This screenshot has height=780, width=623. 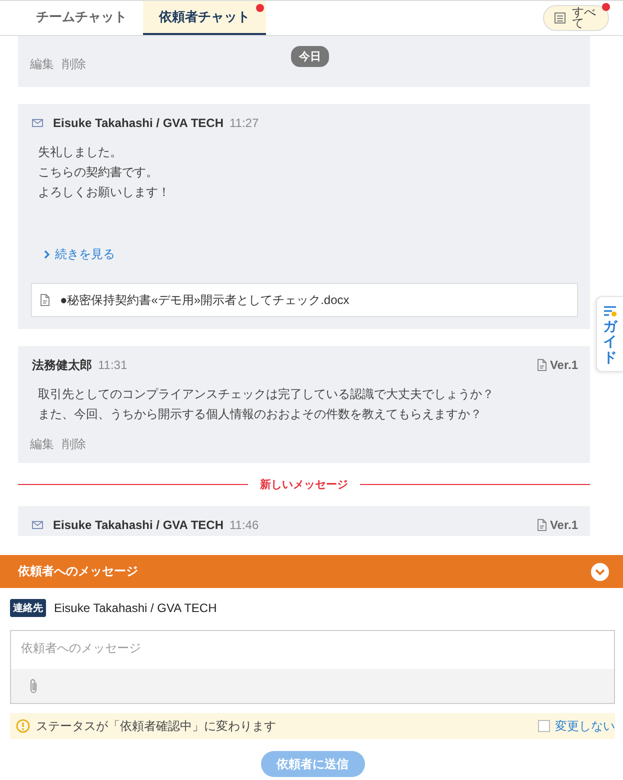 I want to click on paperclip-icon, so click(x=34, y=686).